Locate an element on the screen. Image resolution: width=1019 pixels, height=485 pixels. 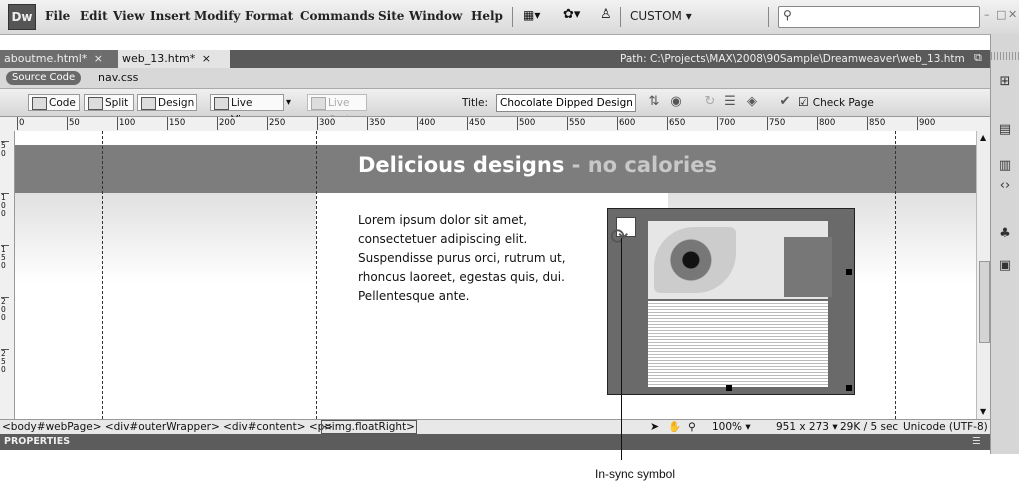
sidebar-gradient is located at coordinates (165, 238).